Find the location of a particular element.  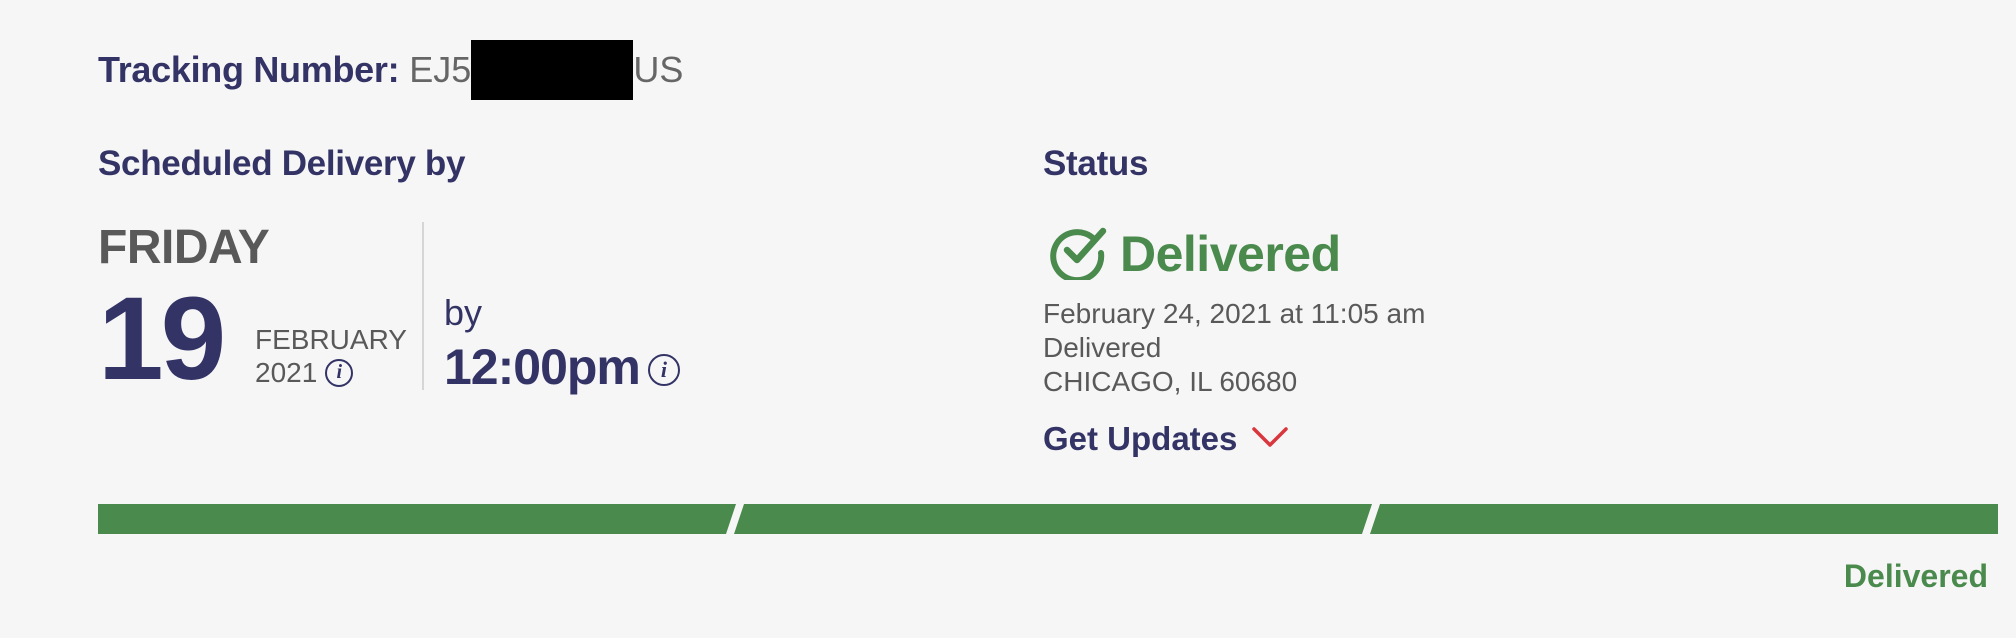

status-indicator: Delivered is located at coordinates (1195, 253).